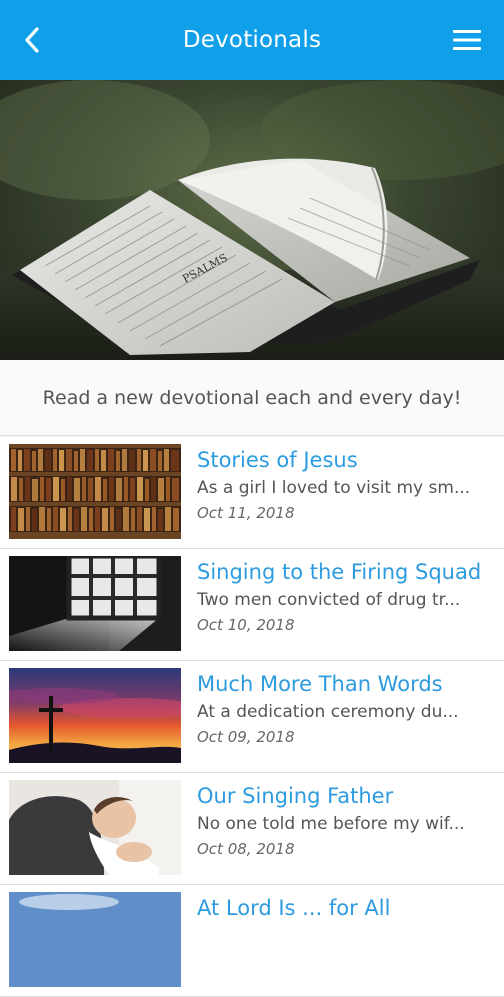 The width and height of the screenshot is (504, 997). What do you see at coordinates (246, 849) in the screenshot?
I see `devotional-date: Oct 08, 2018` at bounding box center [246, 849].